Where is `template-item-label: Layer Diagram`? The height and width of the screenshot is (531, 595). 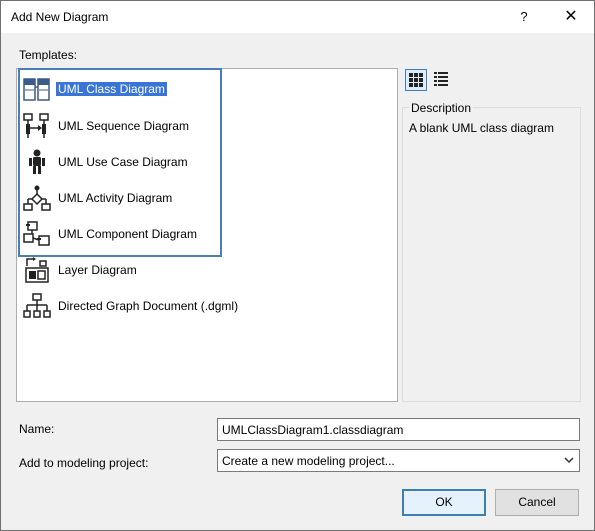
template-item-label: Layer Diagram is located at coordinates (97, 270).